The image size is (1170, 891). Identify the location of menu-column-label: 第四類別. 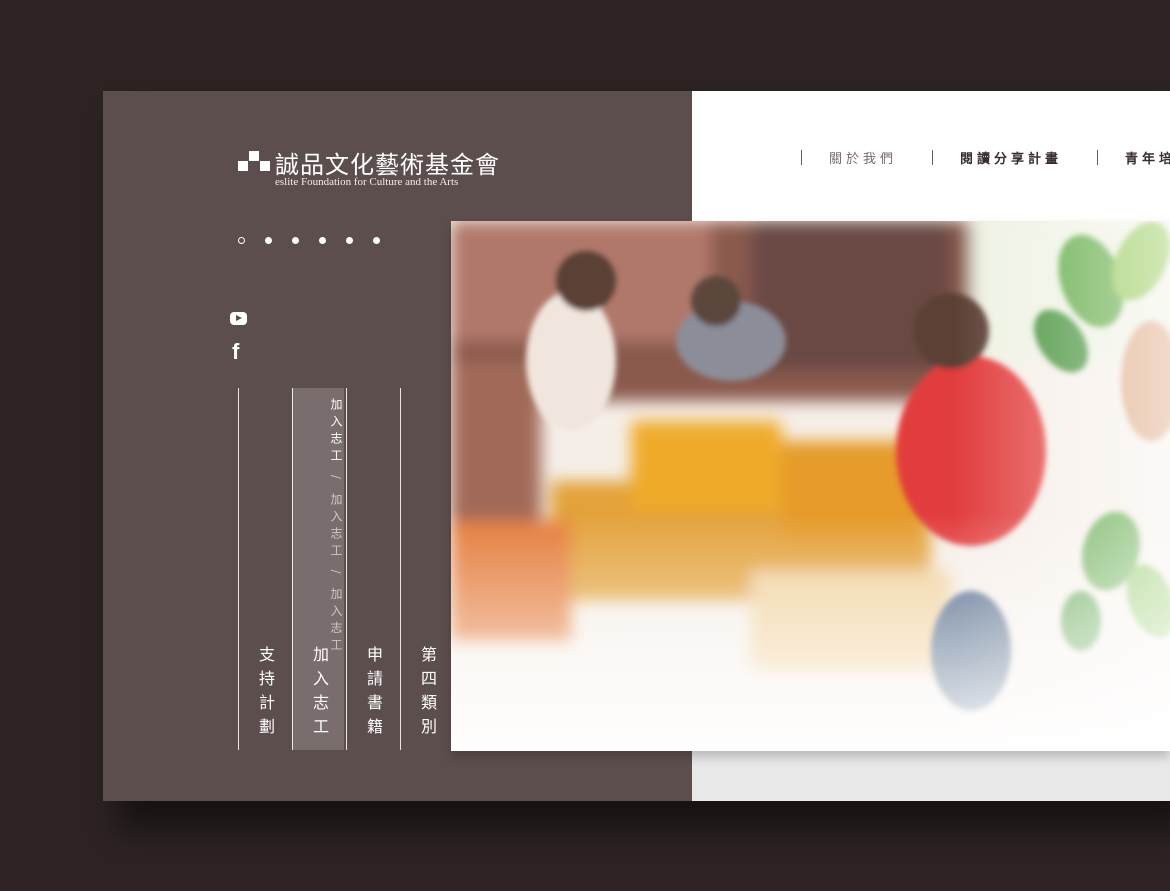
(427, 694).